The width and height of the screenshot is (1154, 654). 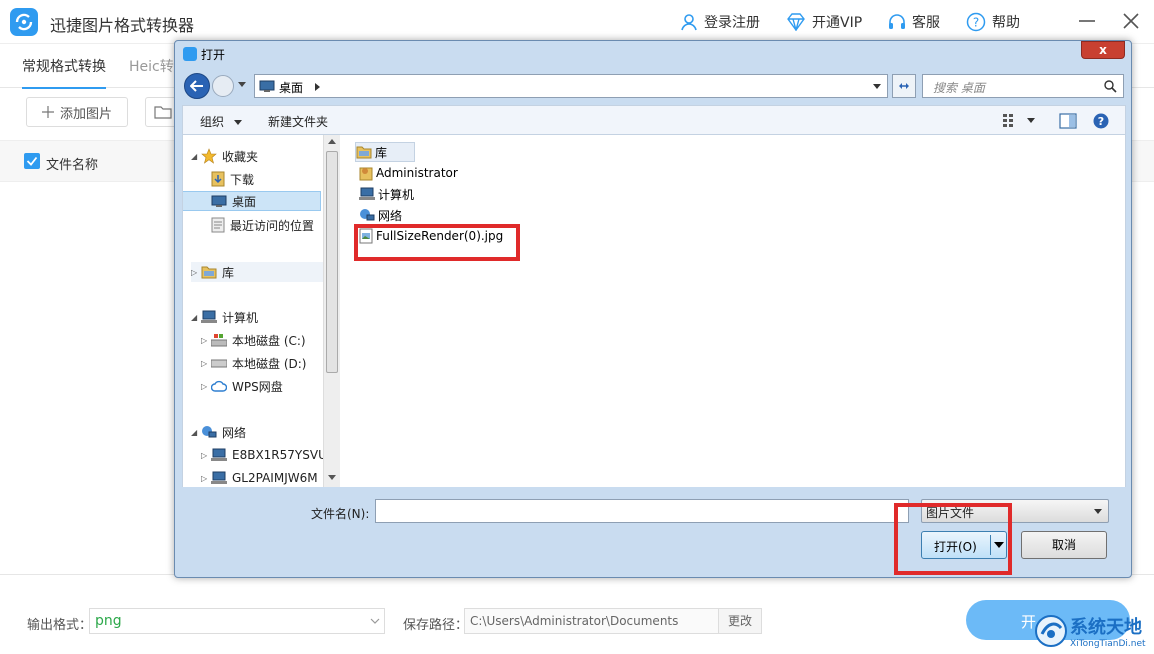 I want to click on tree-label: 网络, so click(x=234, y=432).